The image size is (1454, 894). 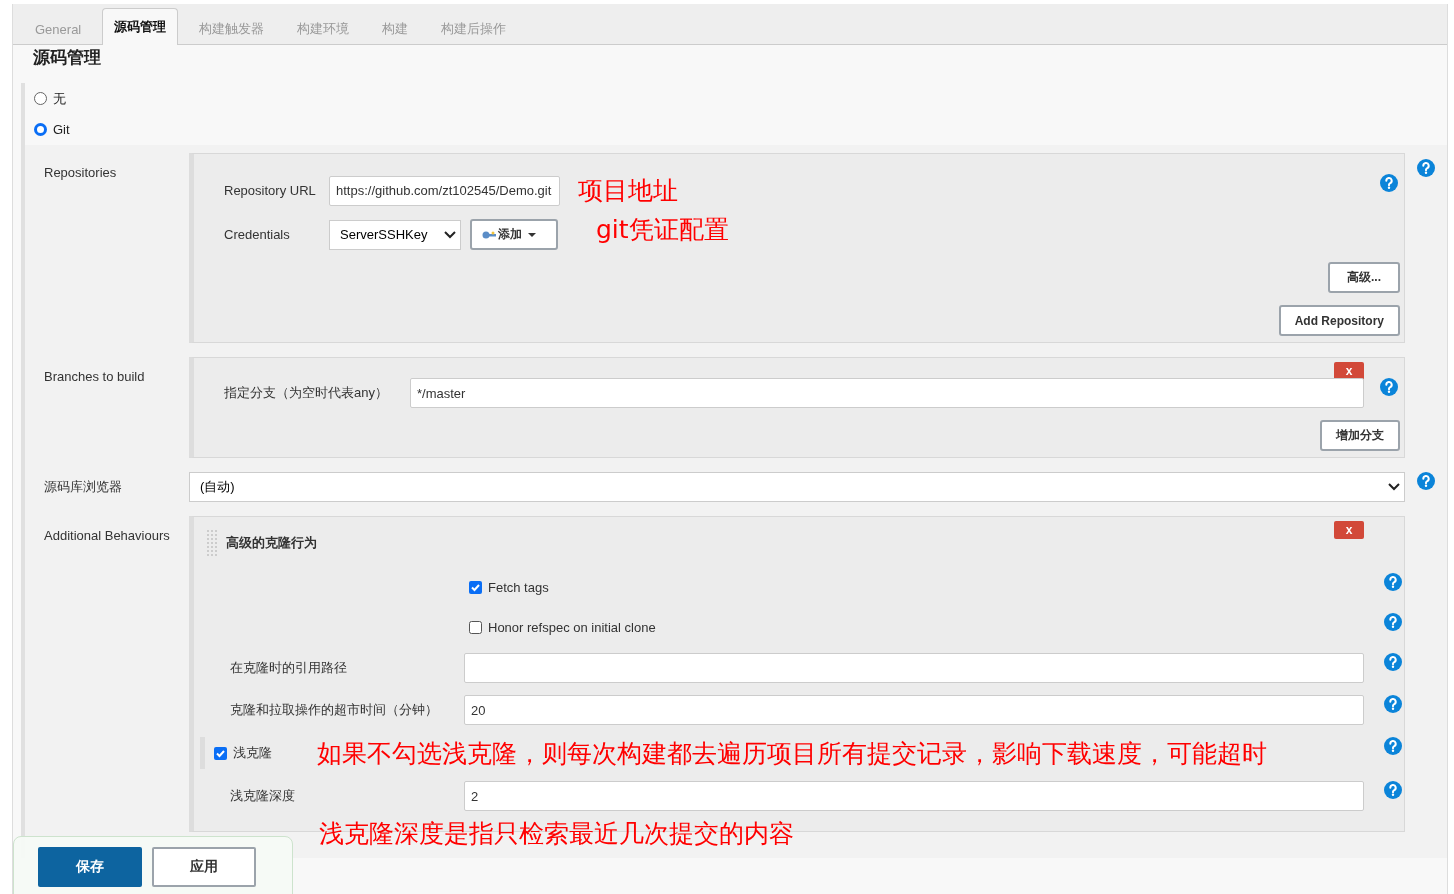 I want to click on checkbox-label: Honor refspec on initial clone, so click(x=572, y=627).